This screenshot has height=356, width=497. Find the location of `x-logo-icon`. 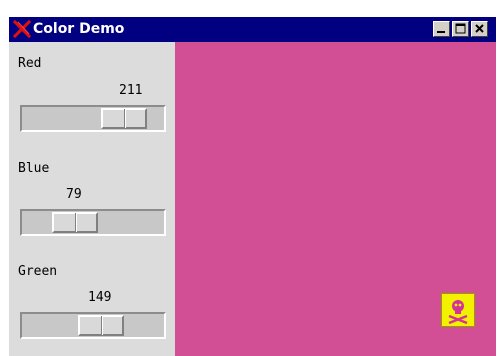

x-logo-icon is located at coordinates (22, 29).